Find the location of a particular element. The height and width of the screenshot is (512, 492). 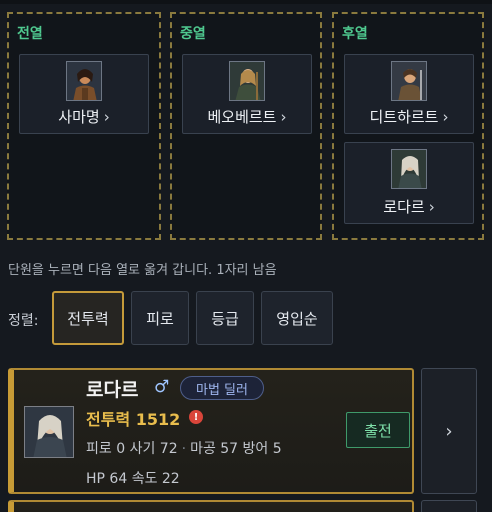

class-badge: 마법 딜러 is located at coordinates (222, 388).